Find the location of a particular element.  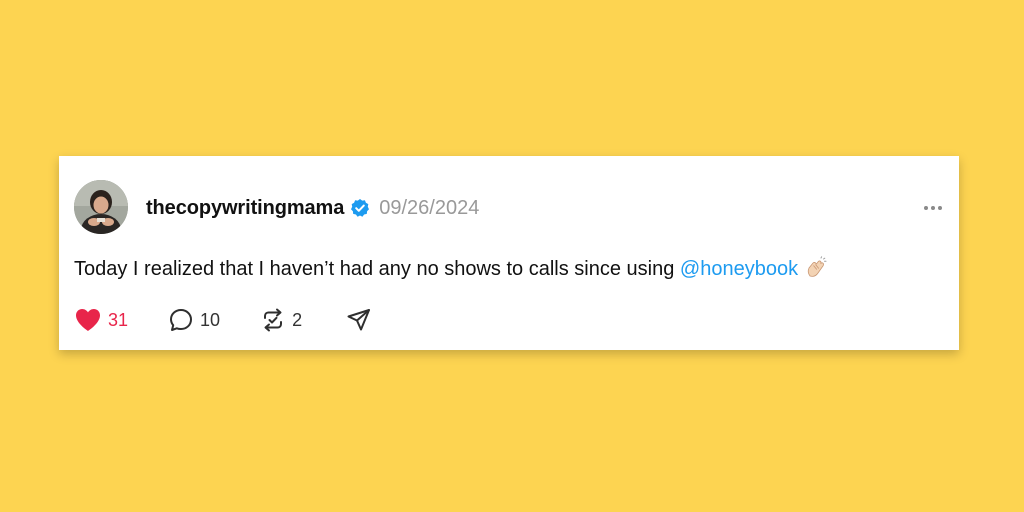

like-button: 31 is located at coordinates (101, 320).